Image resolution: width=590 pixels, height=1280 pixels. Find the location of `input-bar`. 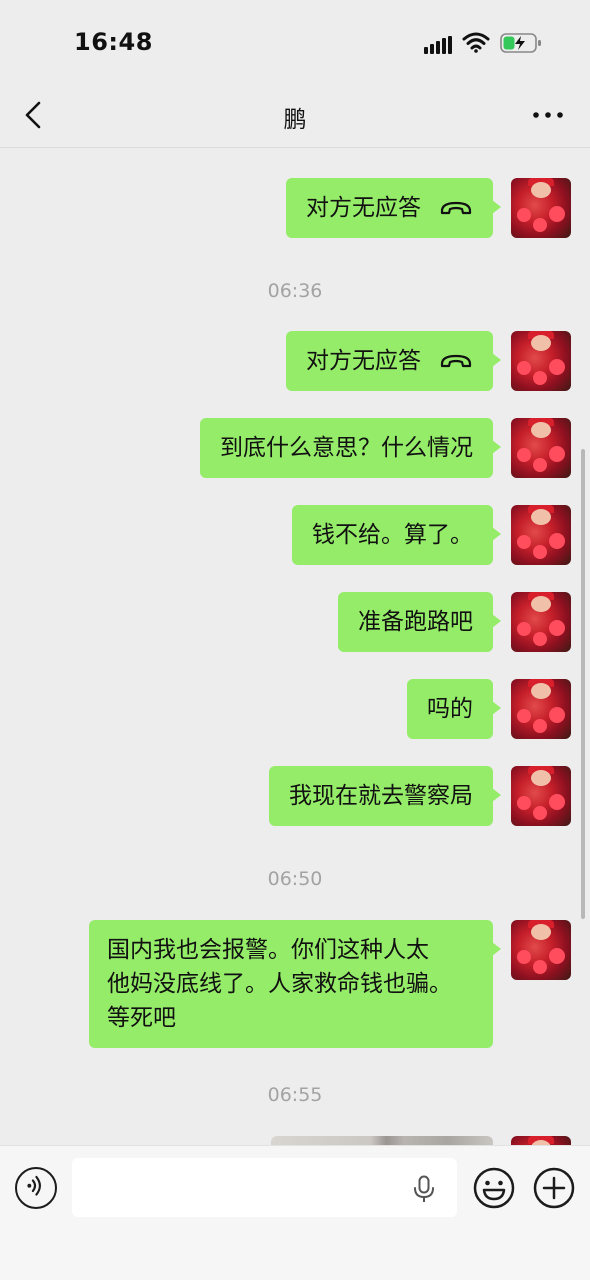

input-bar is located at coordinates (295, 1212).